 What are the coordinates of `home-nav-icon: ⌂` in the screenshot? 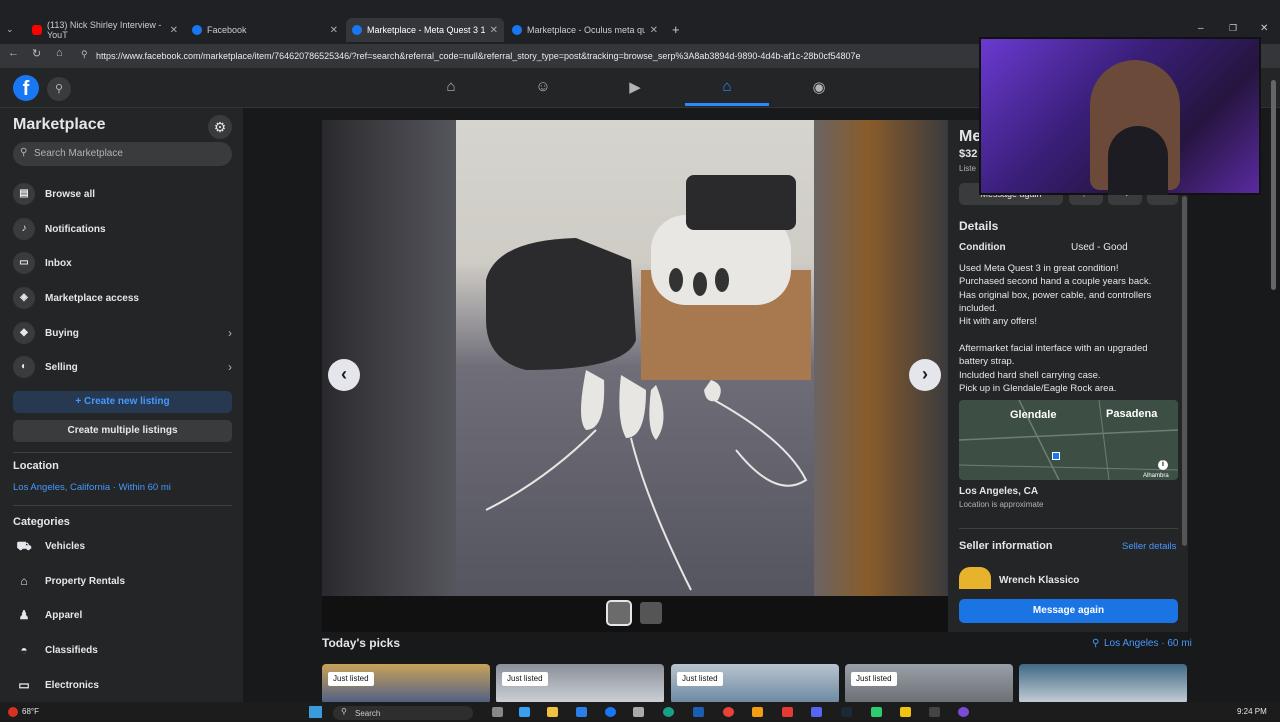 It's located at (451, 89).